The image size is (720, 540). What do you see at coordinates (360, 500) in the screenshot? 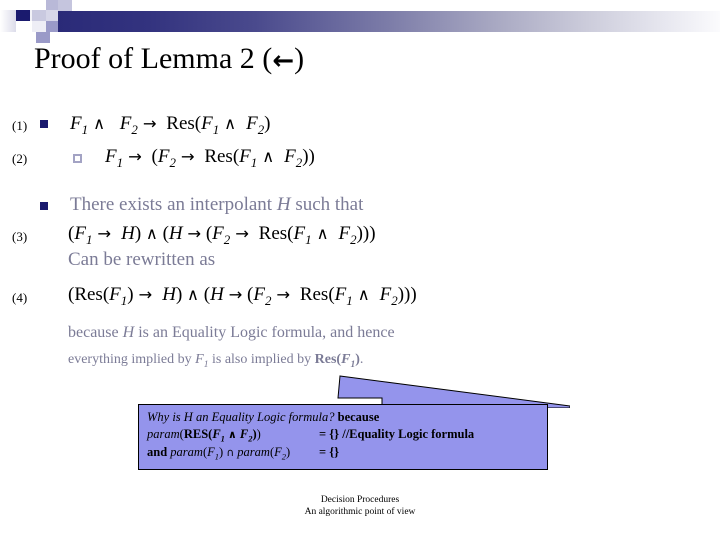
I see `footer-line-1: Decision Procedures` at bounding box center [360, 500].